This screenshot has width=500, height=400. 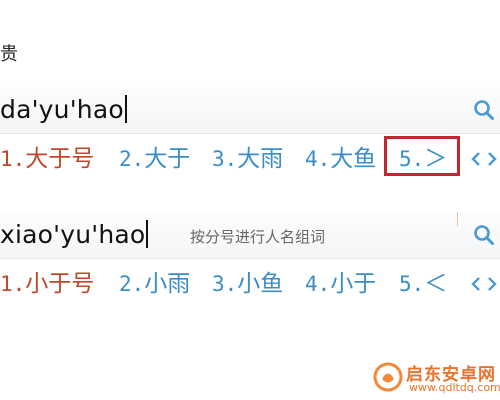 I want to click on candidate-text: 小于, so click(x=353, y=284).